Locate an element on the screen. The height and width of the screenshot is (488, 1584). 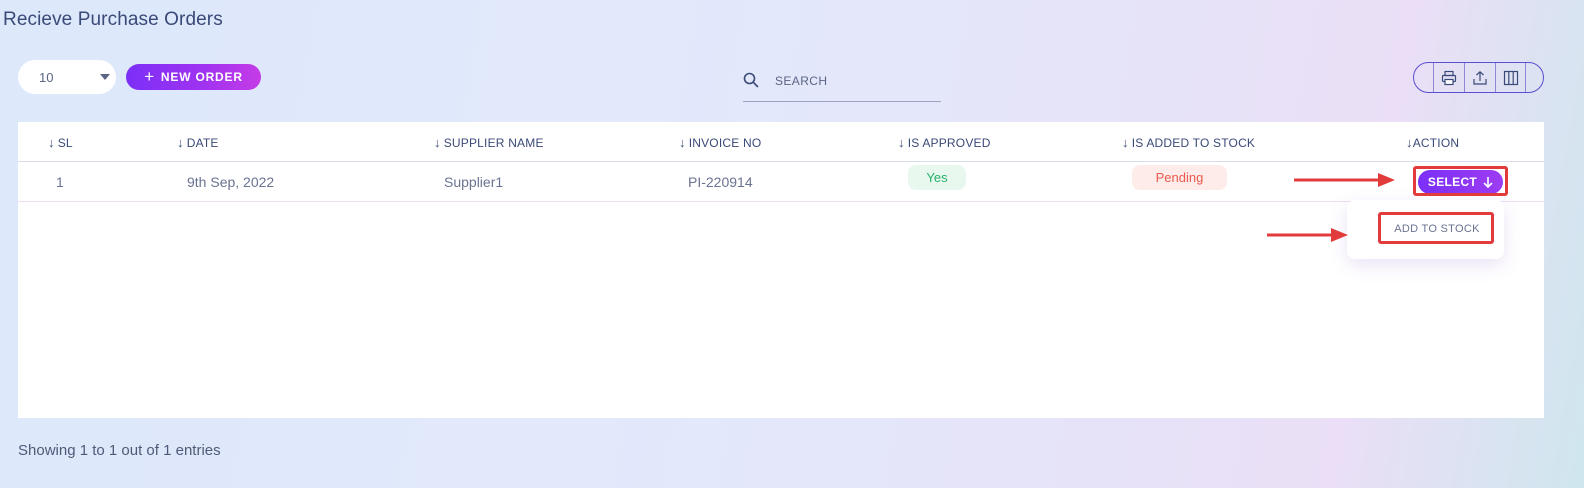
select-label: SELECT is located at coordinates (1452, 182).